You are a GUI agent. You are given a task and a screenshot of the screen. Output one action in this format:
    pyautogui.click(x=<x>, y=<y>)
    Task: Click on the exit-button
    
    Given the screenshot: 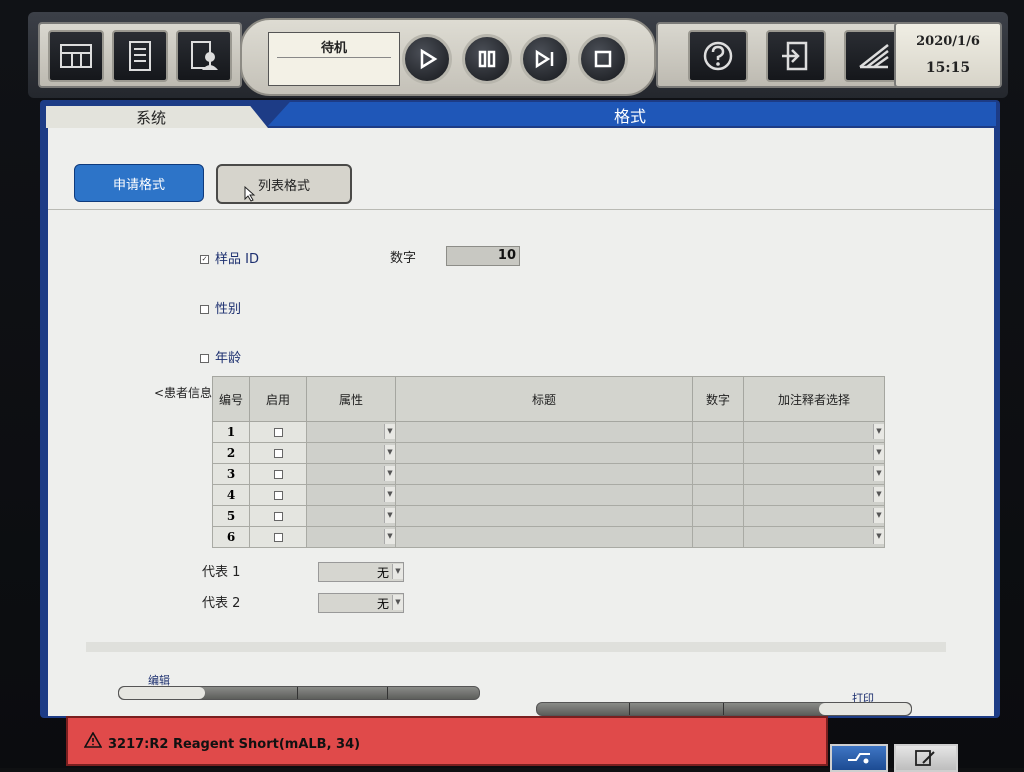 What is the action you would take?
    pyautogui.click(x=796, y=56)
    